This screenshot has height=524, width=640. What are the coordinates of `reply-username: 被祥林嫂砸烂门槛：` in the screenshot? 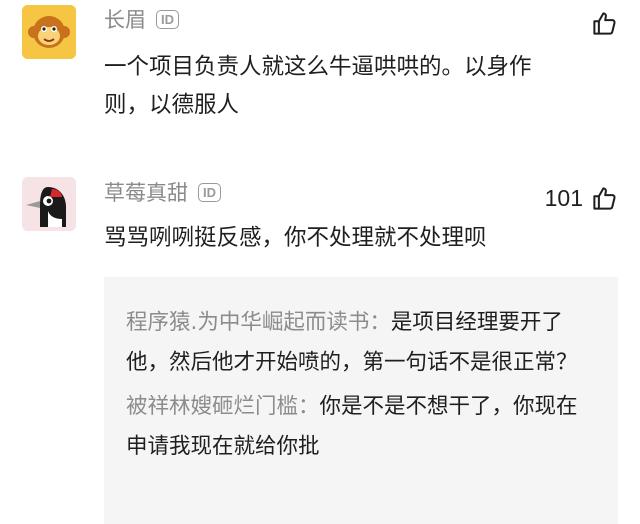 It's located at (223, 406).